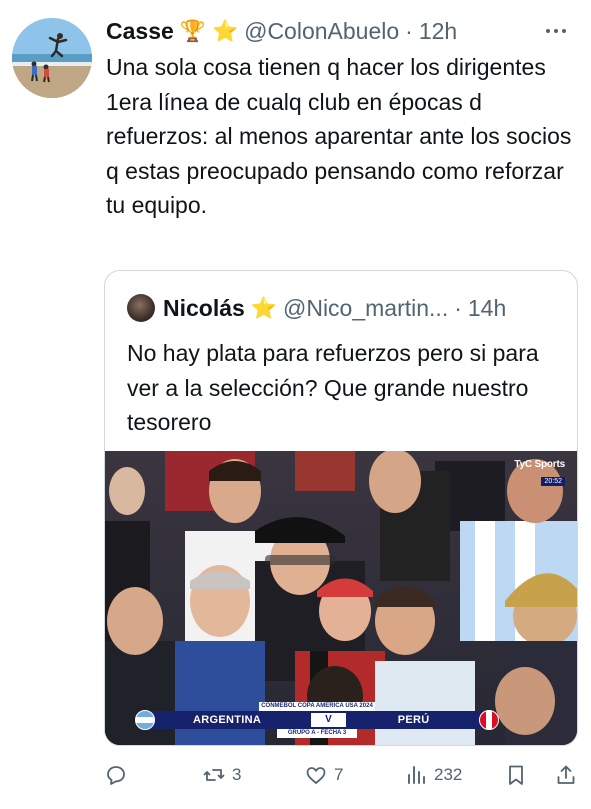 This screenshot has height=809, width=591. Describe the element at coordinates (227, 720) in the screenshot. I see `team-home: ARGENTINA` at that location.